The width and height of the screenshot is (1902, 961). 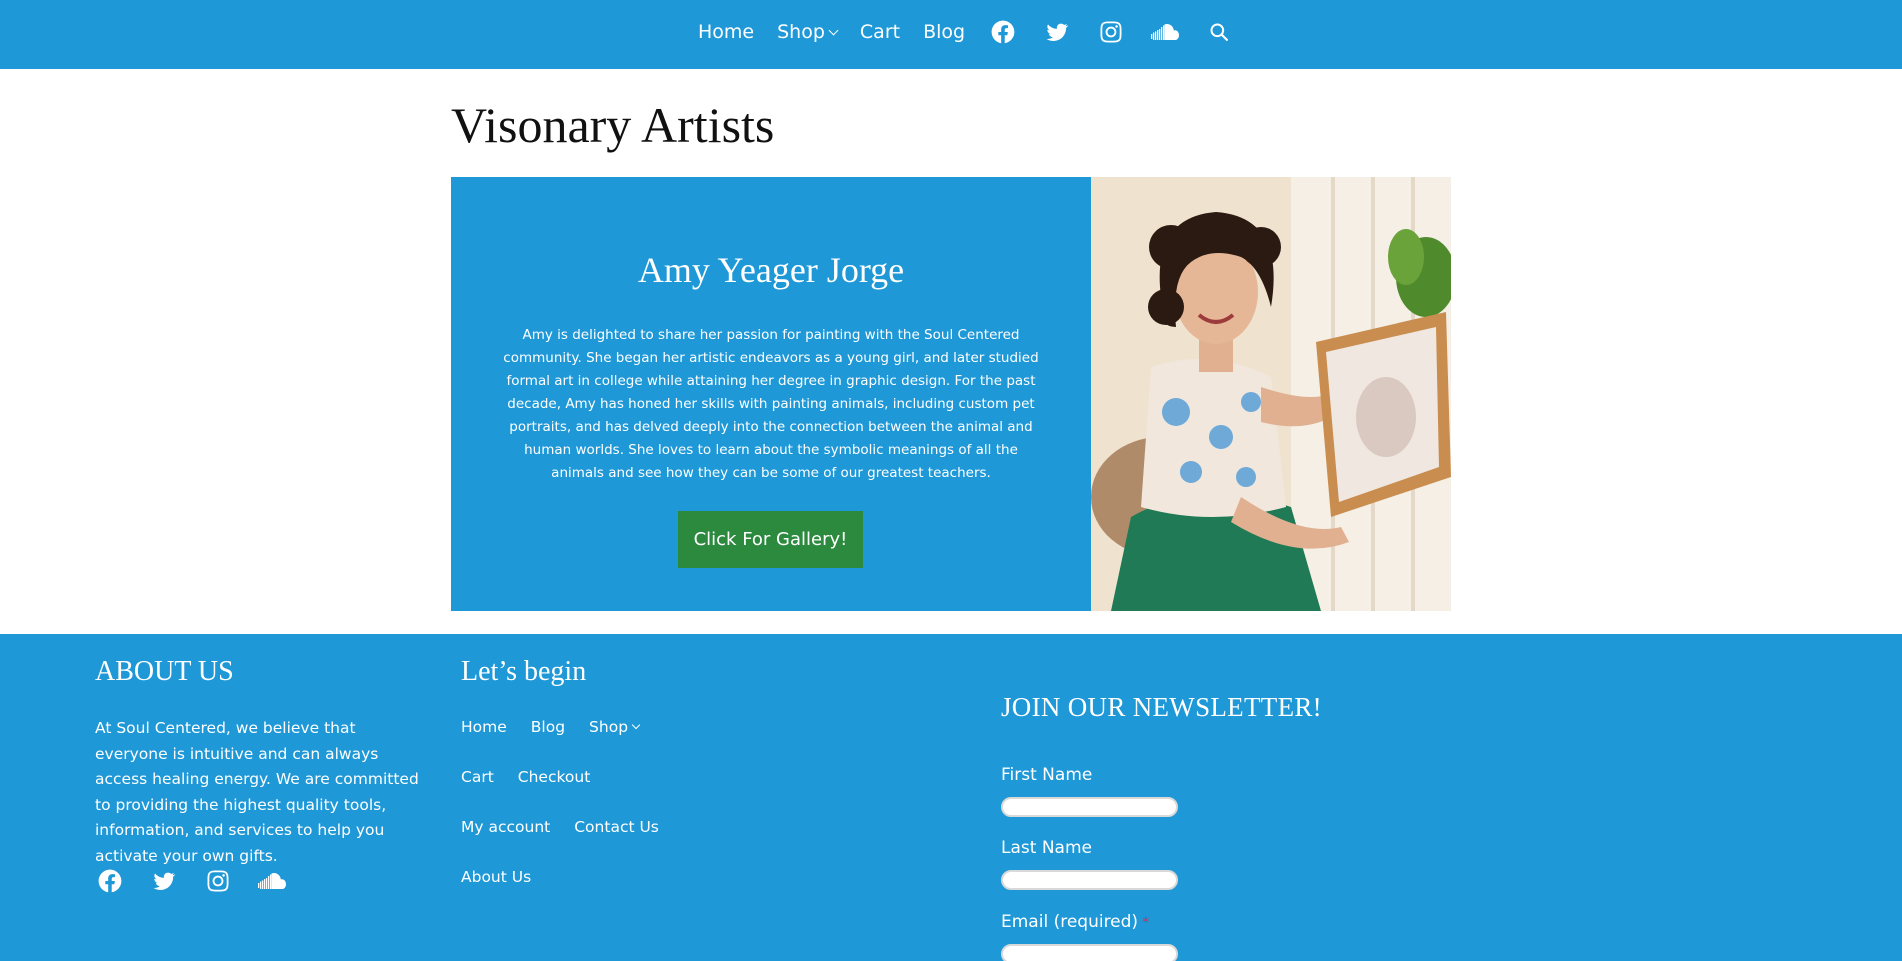 I want to click on last-name-field, so click(x=1089, y=880).